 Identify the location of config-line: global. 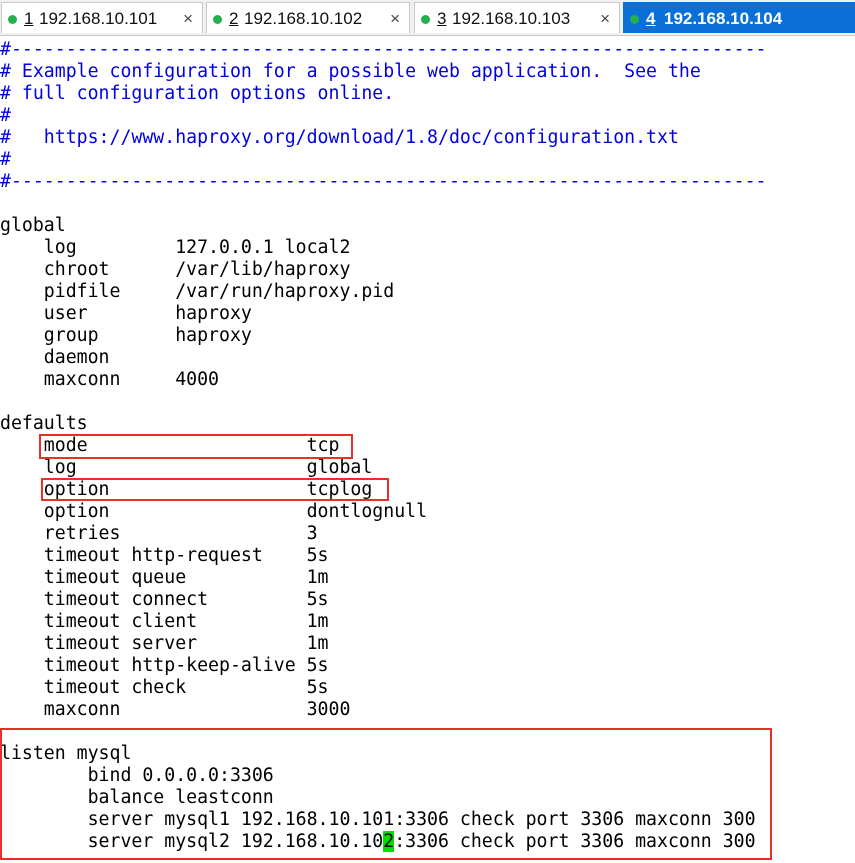
(33, 225).